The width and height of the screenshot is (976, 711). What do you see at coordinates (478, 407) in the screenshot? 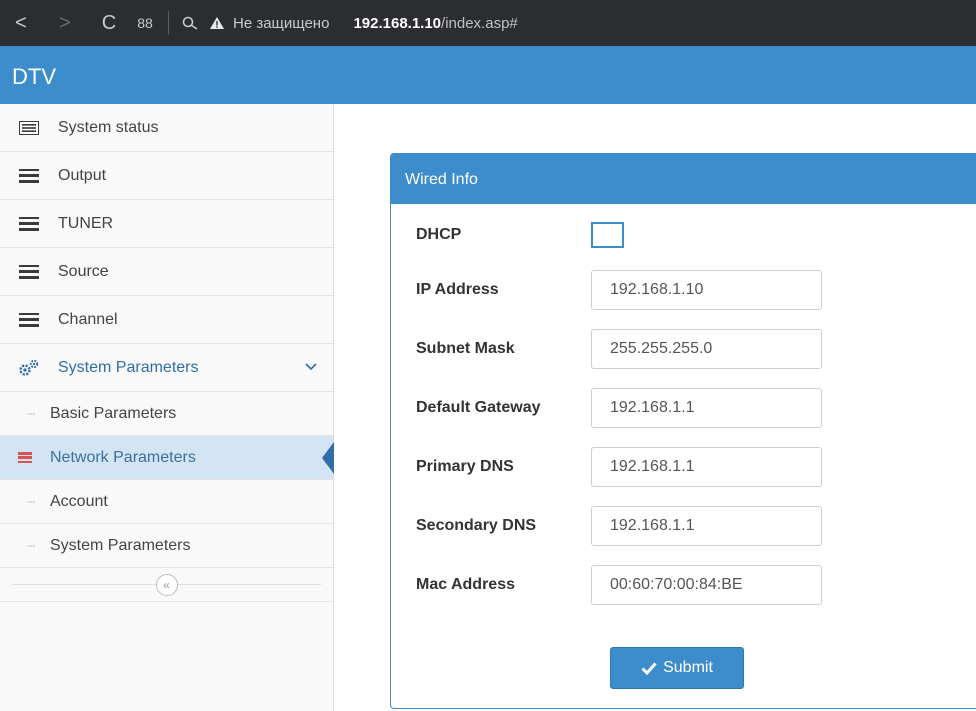
I see `default-gateway-label: Default Gateway` at bounding box center [478, 407].